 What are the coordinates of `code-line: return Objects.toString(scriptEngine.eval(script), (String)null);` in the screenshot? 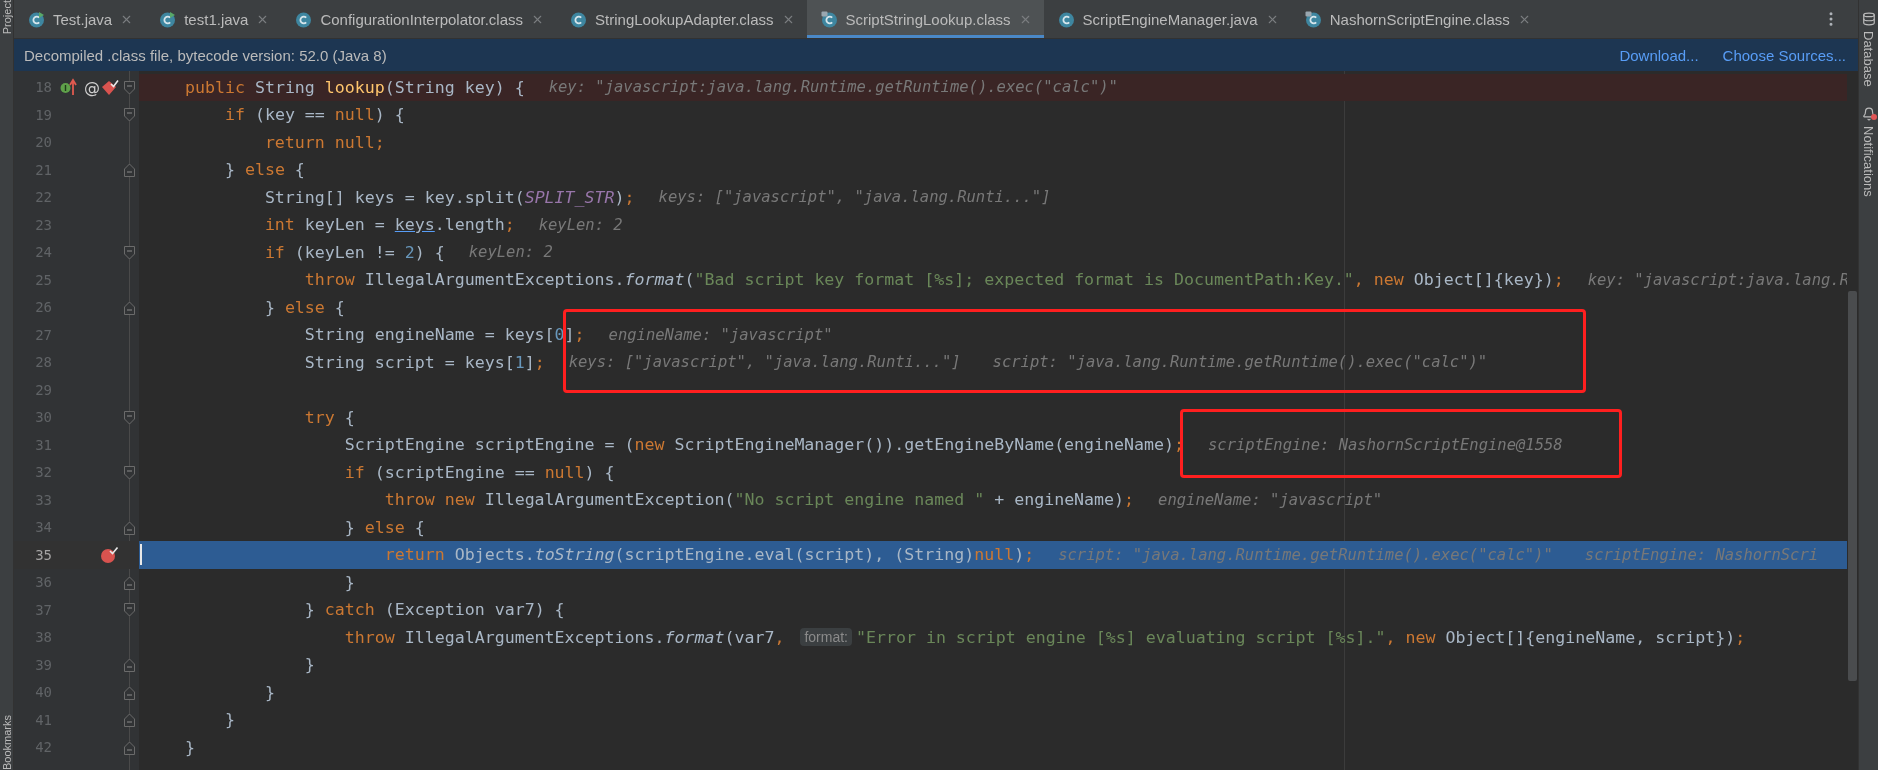 It's located at (709, 555).